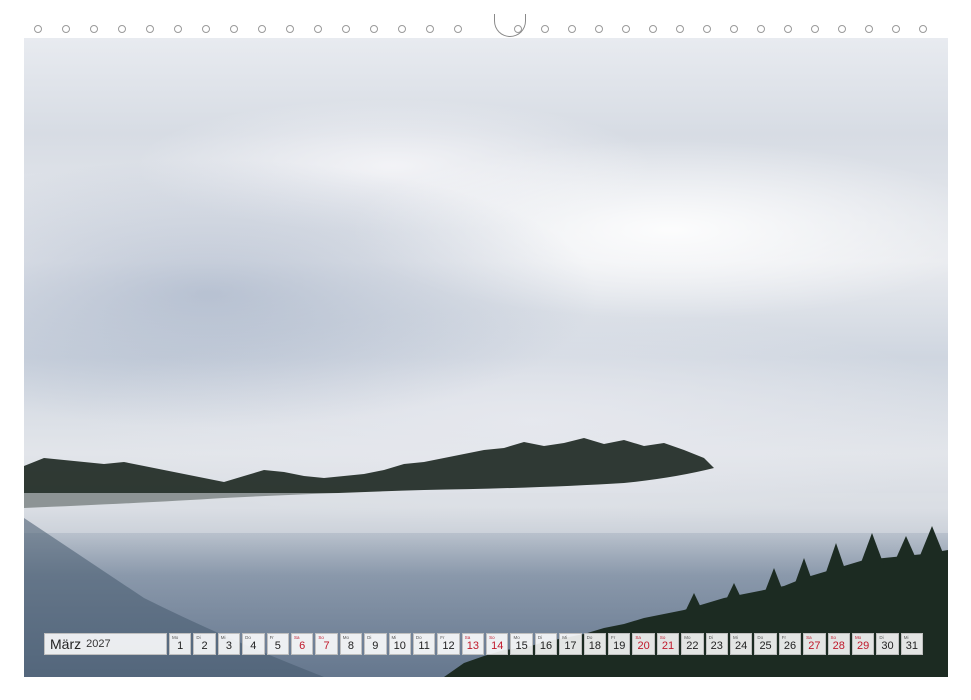  I want to click on day-cell: Di 16, so click(546, 644).